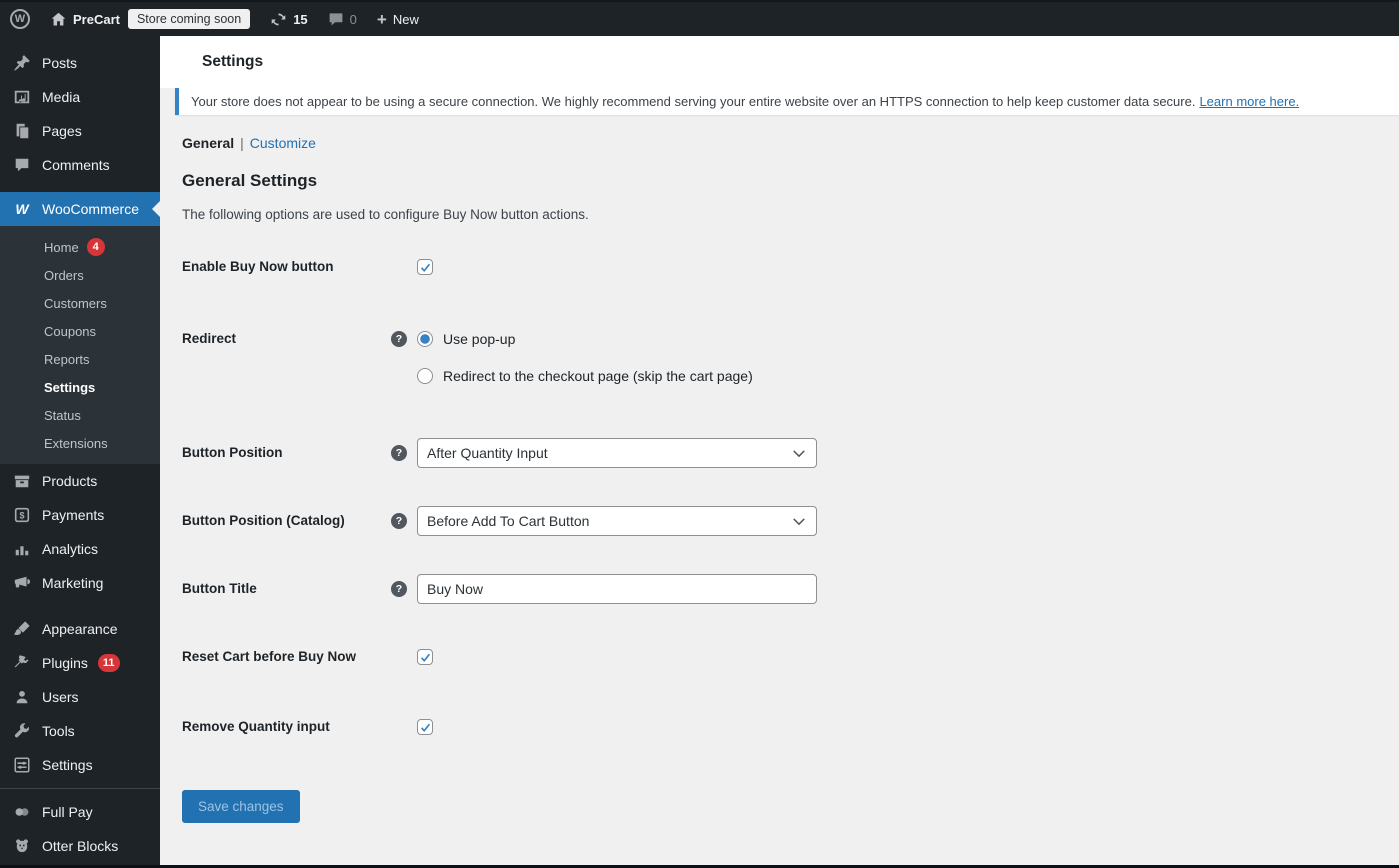 Image resolution: width=1399 pixels, height=868 pixels. Describe the element at coordinates (76, 165) in the screenshot. I see `sidebar-item-label: Comments` at that location.